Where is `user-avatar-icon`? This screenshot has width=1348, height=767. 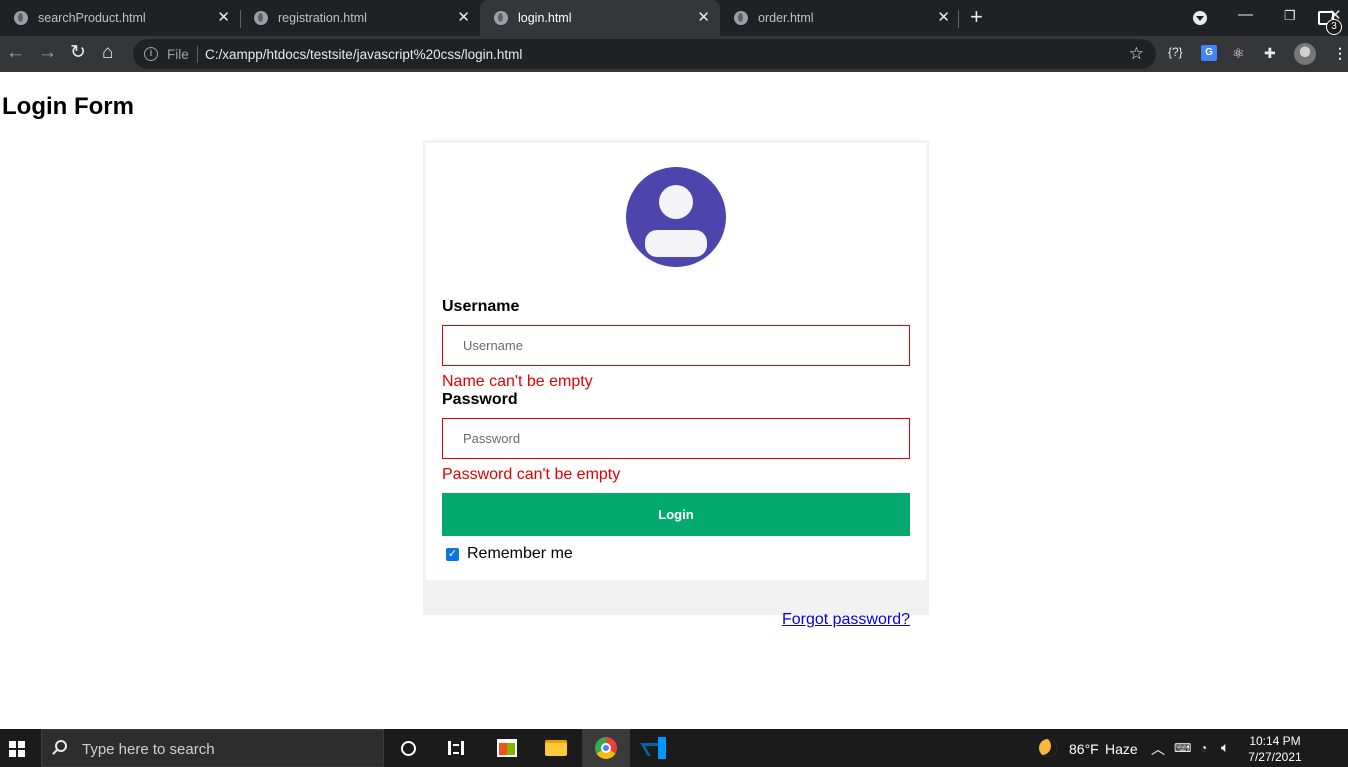
user-avatar-icon is located at coordinates (676, 217).